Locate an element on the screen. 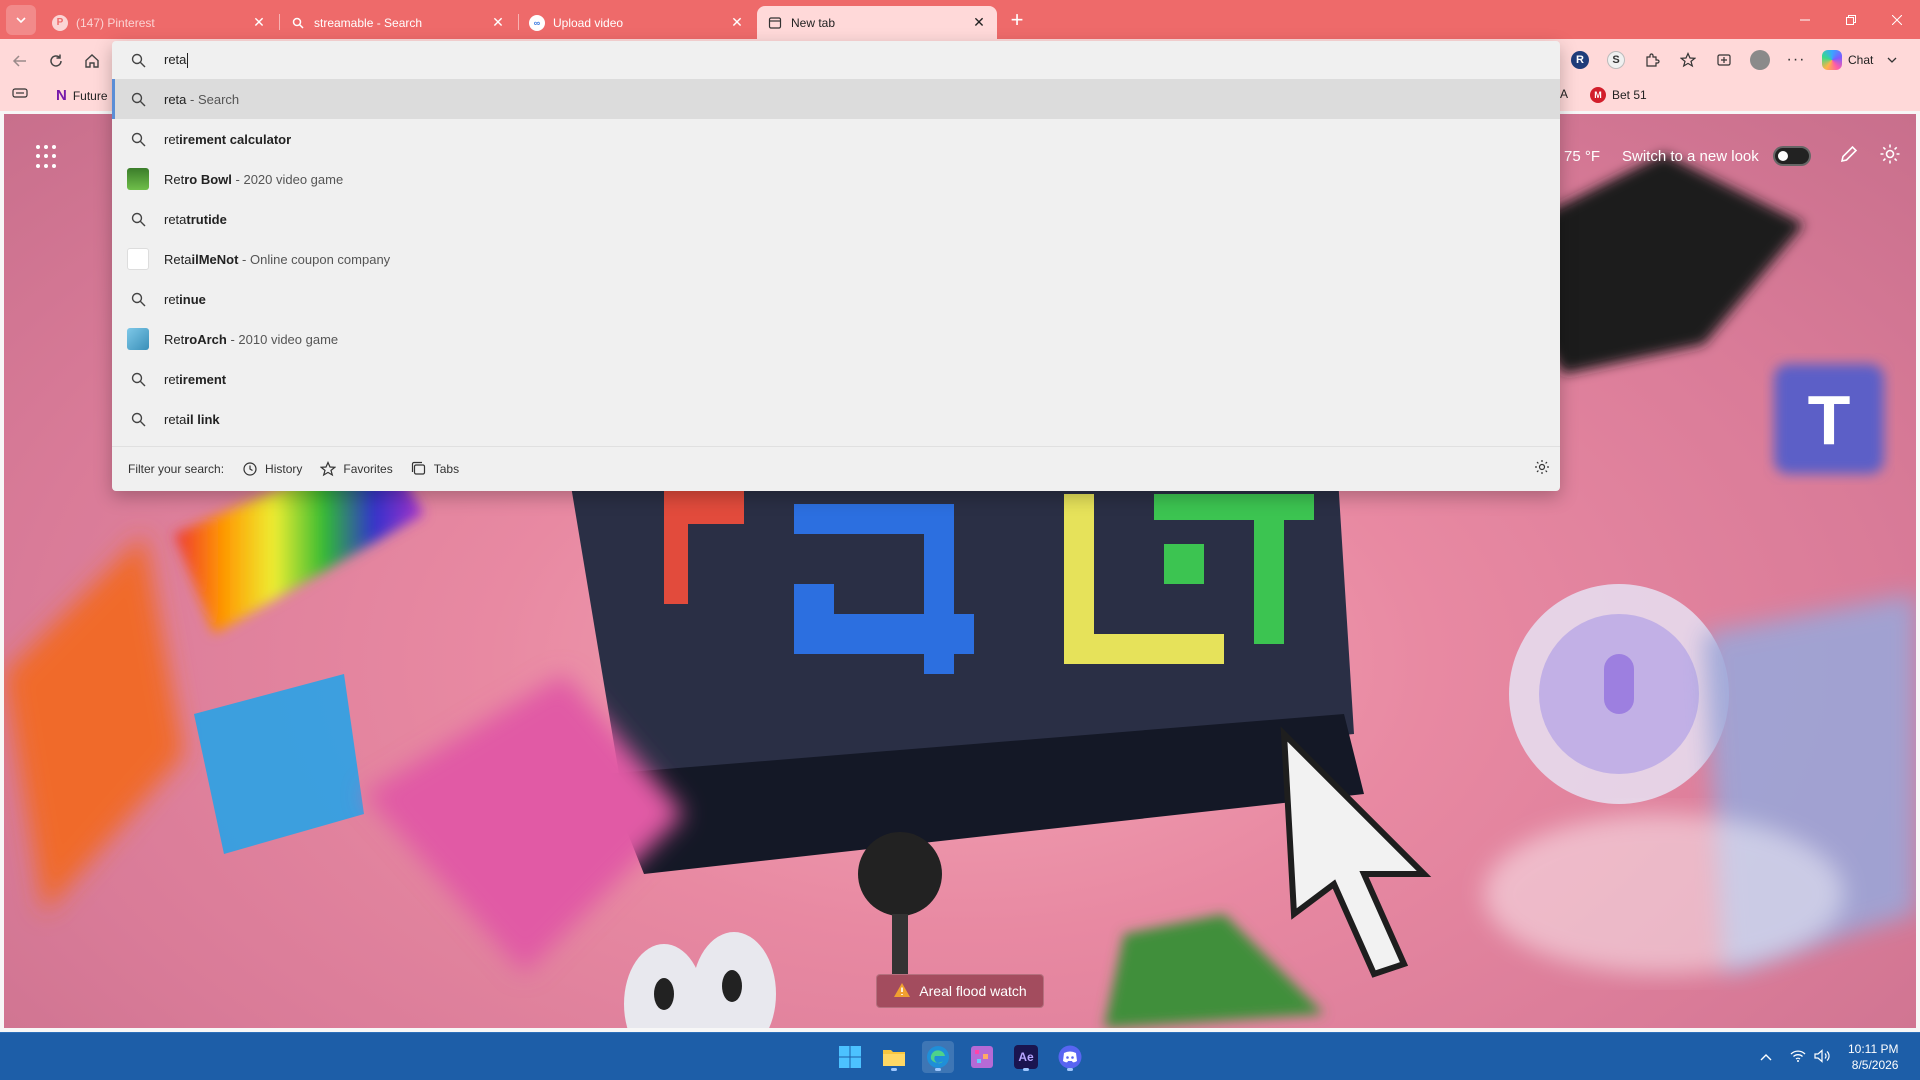 This screenshot has width=1920, height=1080. svg-text: T is located at coordinates (1829, 420).